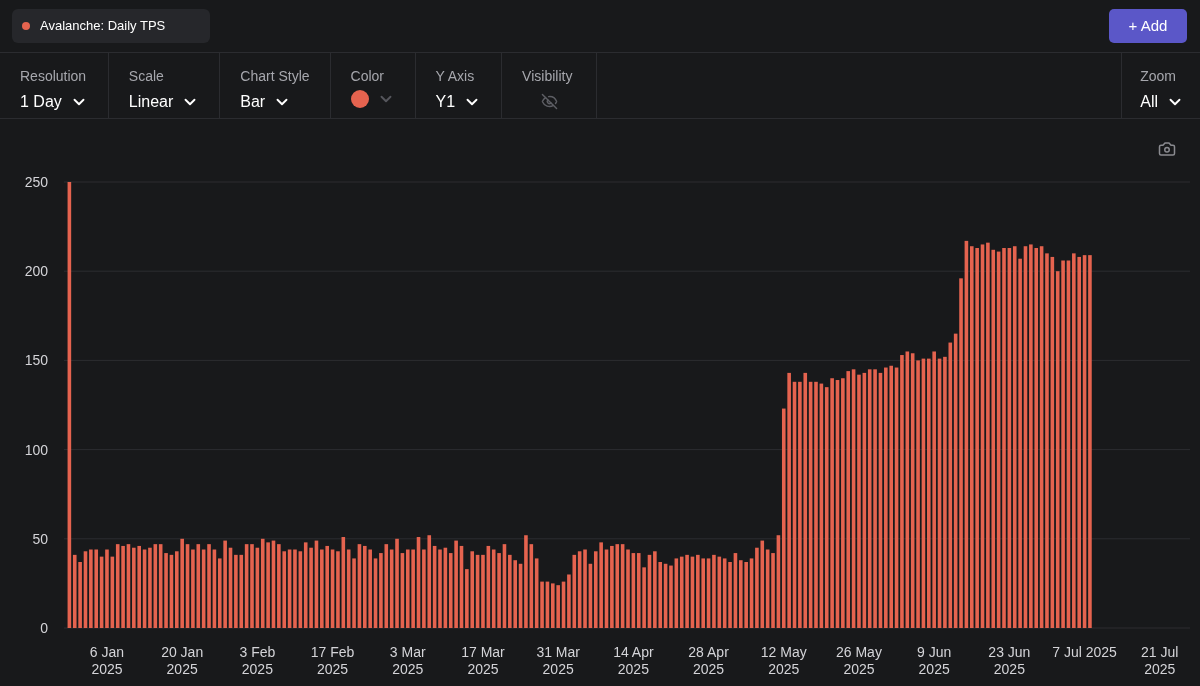 The height and width of the screenshot is (686, 1200). Describe the element at coordinates (458, 102) in the screenshot. I see `dropdown-button: Y1` at that location.